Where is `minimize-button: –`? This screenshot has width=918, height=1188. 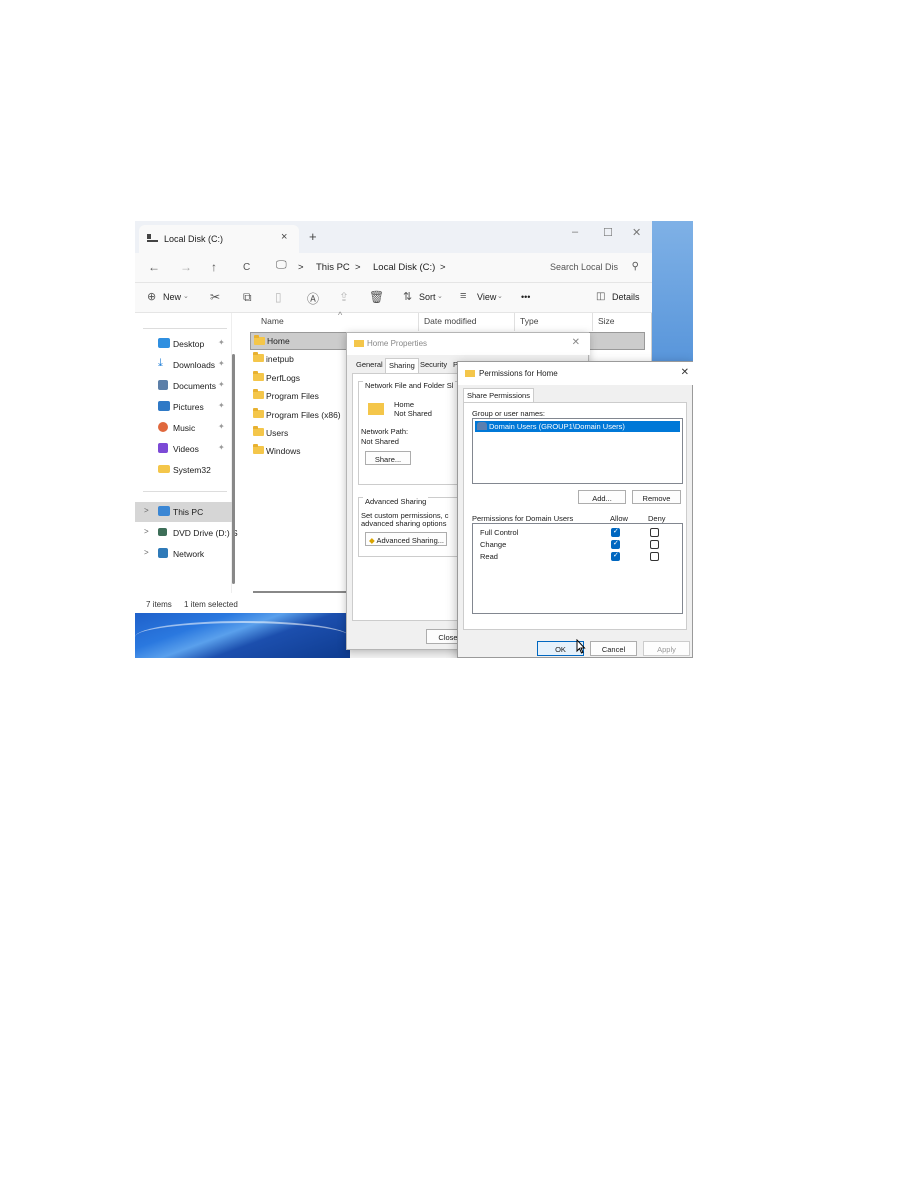 minimize-button: – is located at coordinates (575, 232).